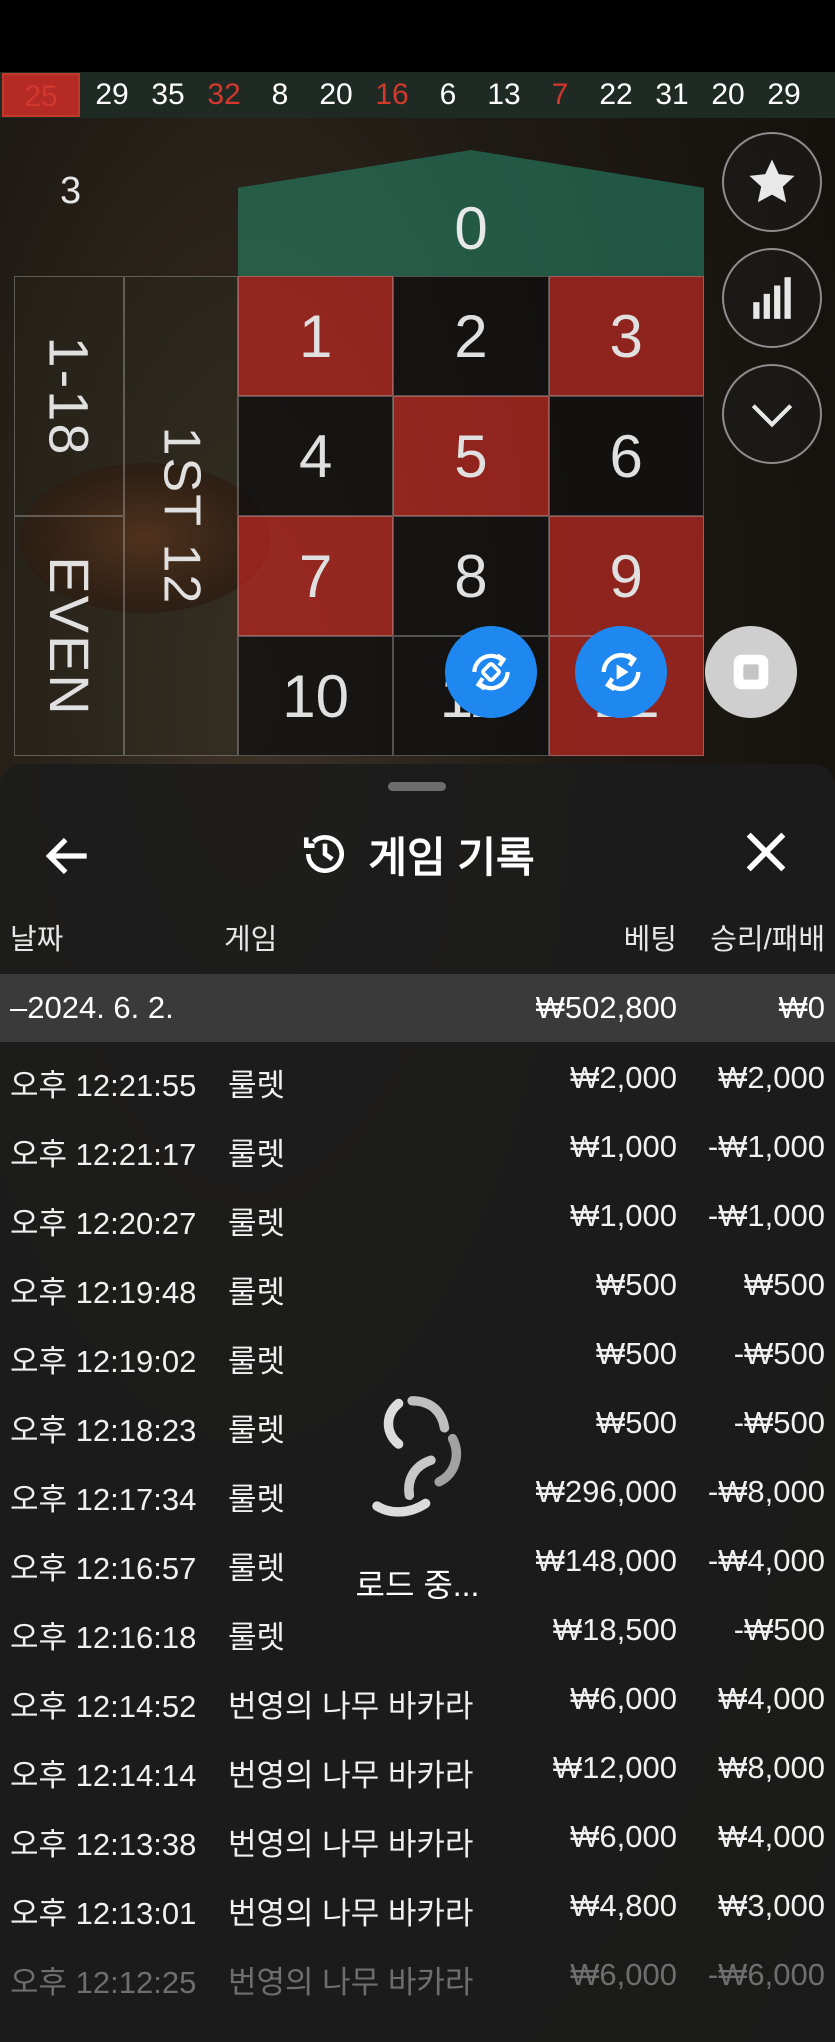 This screenshot has height=2042, width=835. Describe the element at coordinates (417, 1076) in the screenshot. I see `history-row: 오후 12:21:55 룰렛 ₩2,000 ₩2,000` at that location.